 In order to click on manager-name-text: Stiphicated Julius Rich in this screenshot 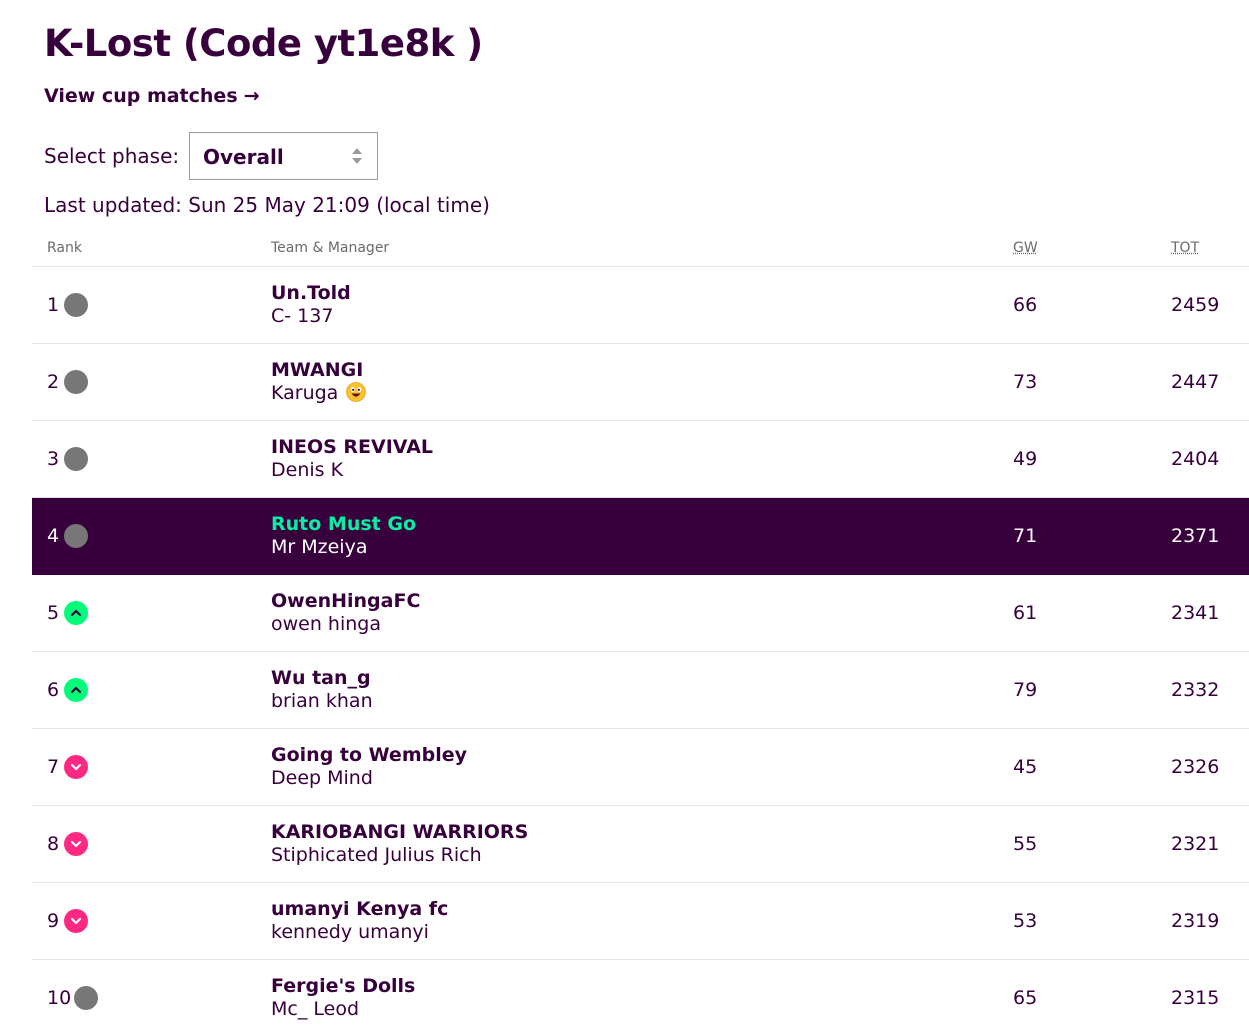, I will do `click(376, 855)`.